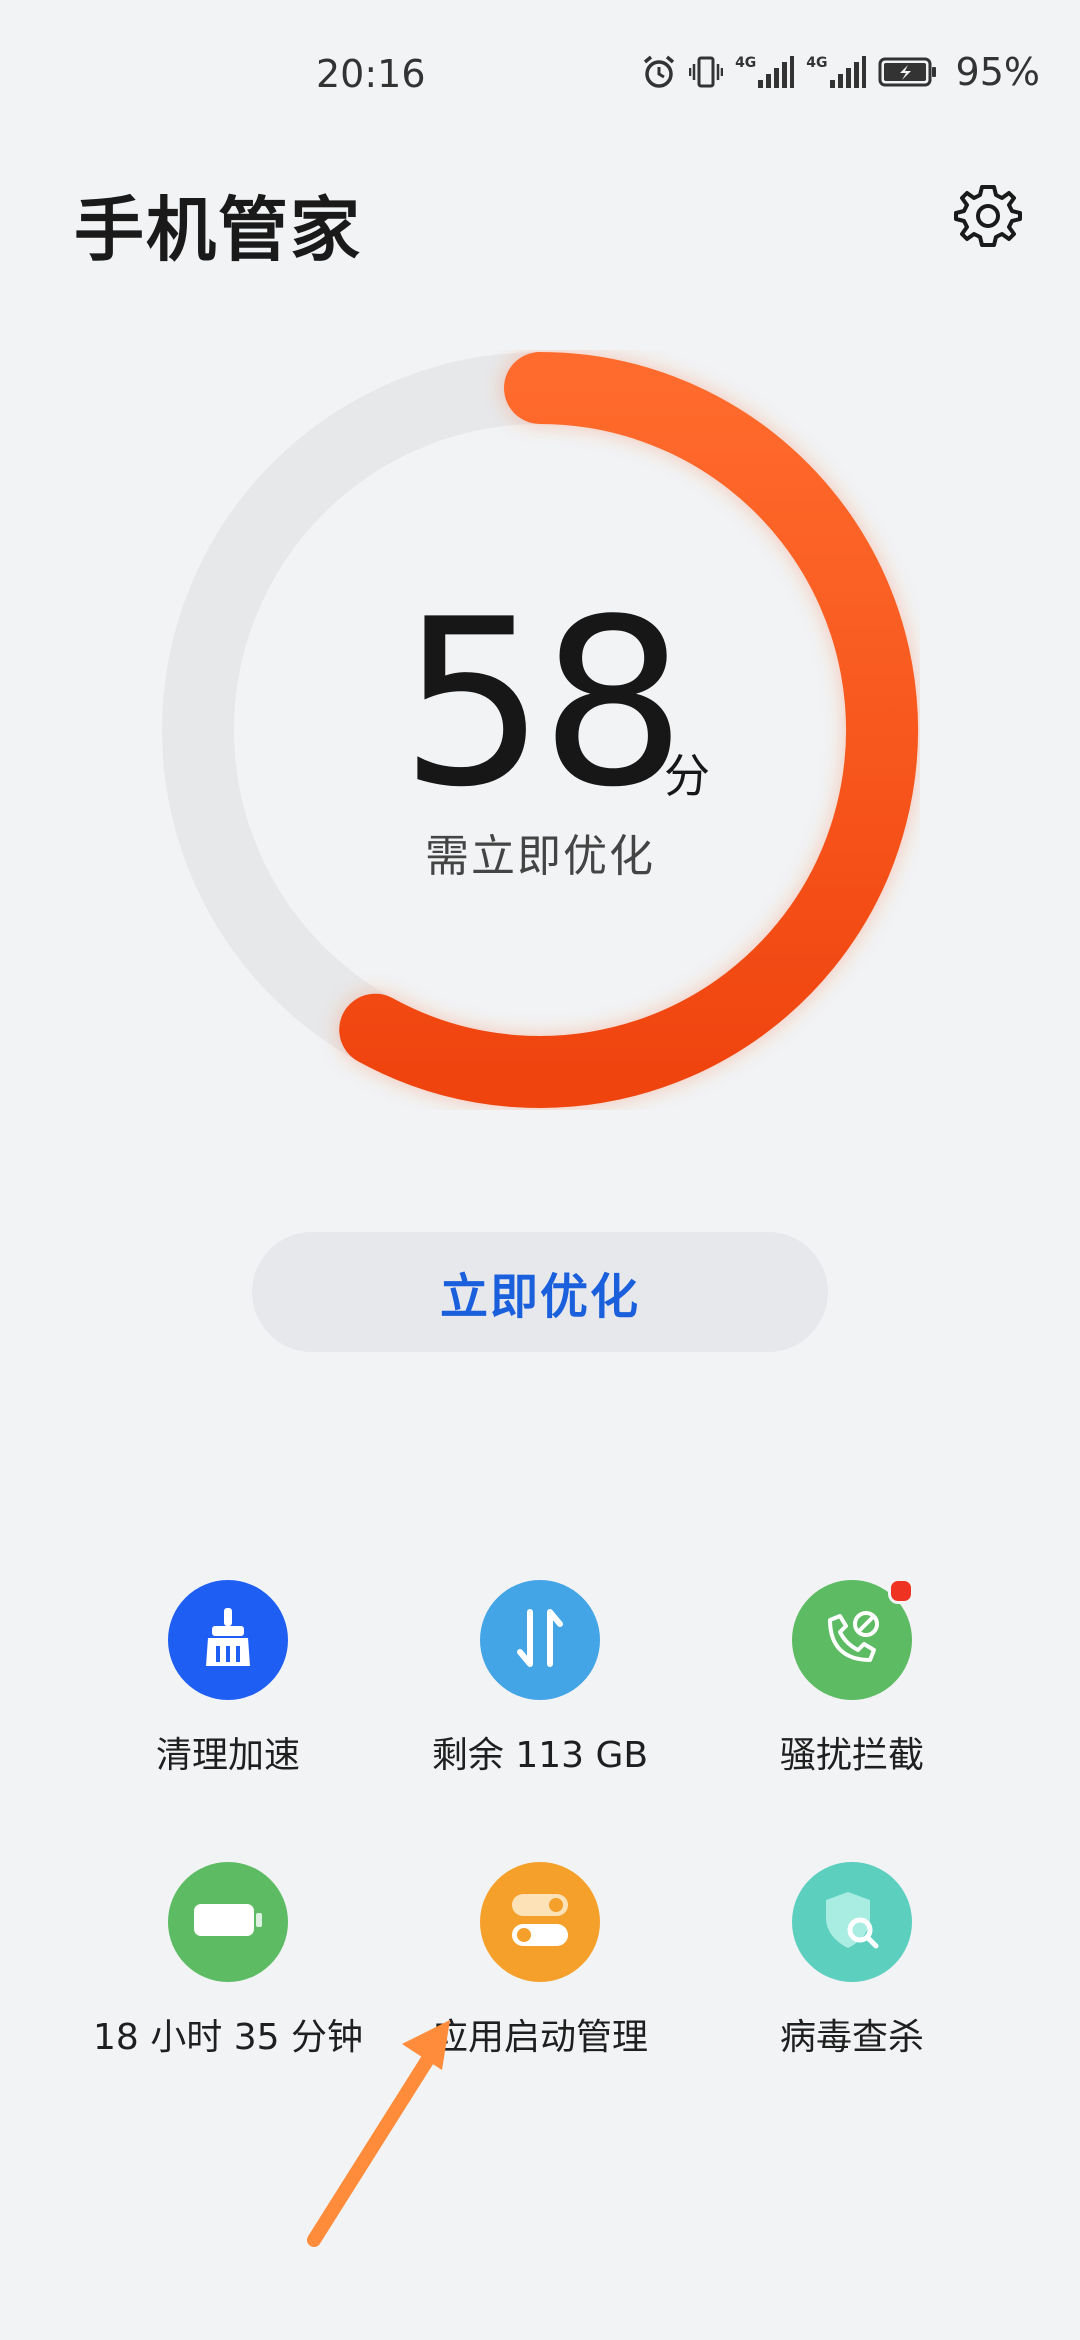  I want to click on gear-icon, so click(988, 218).